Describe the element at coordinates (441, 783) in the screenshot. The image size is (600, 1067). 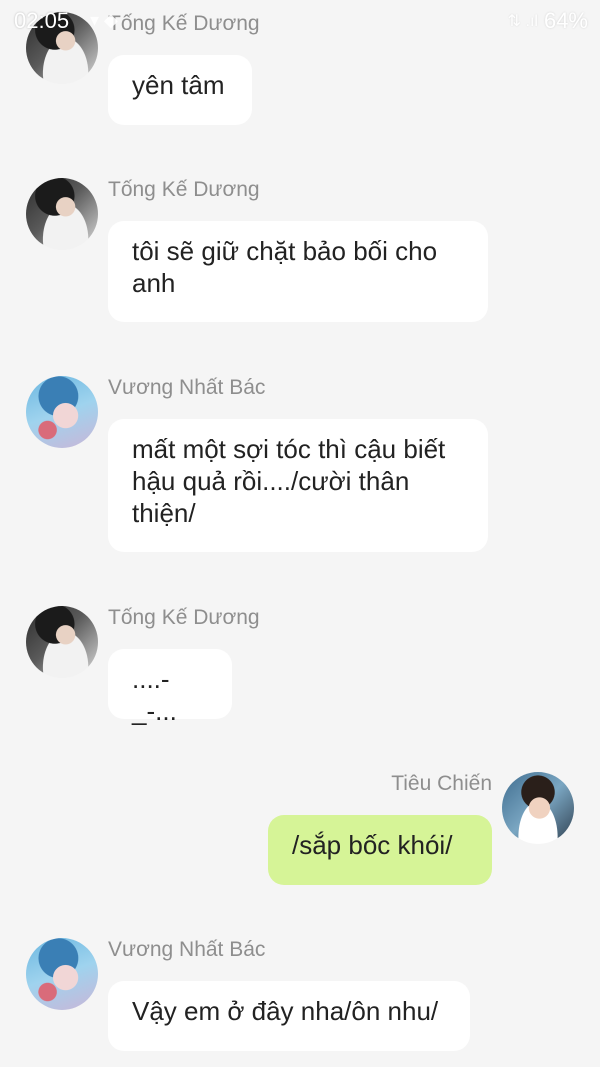
I see `sender-name: Tiêu Chiến` at that location.